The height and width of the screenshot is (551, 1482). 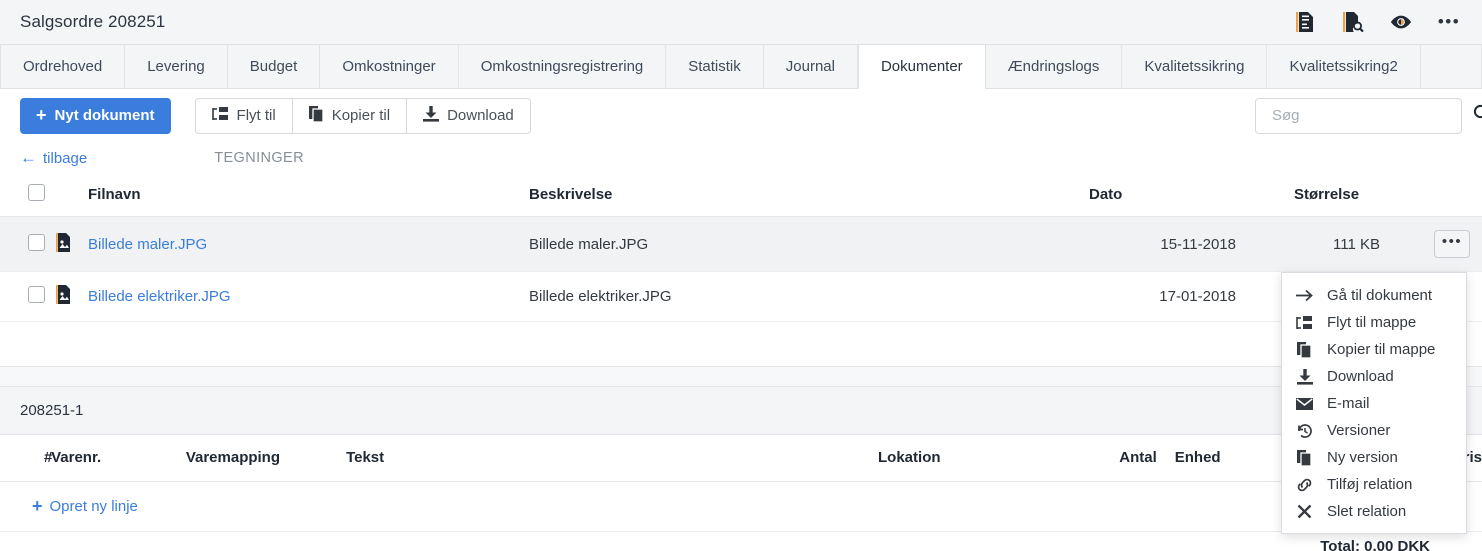 I want to click on date-header: Dato, so click(x=1191, y=195).